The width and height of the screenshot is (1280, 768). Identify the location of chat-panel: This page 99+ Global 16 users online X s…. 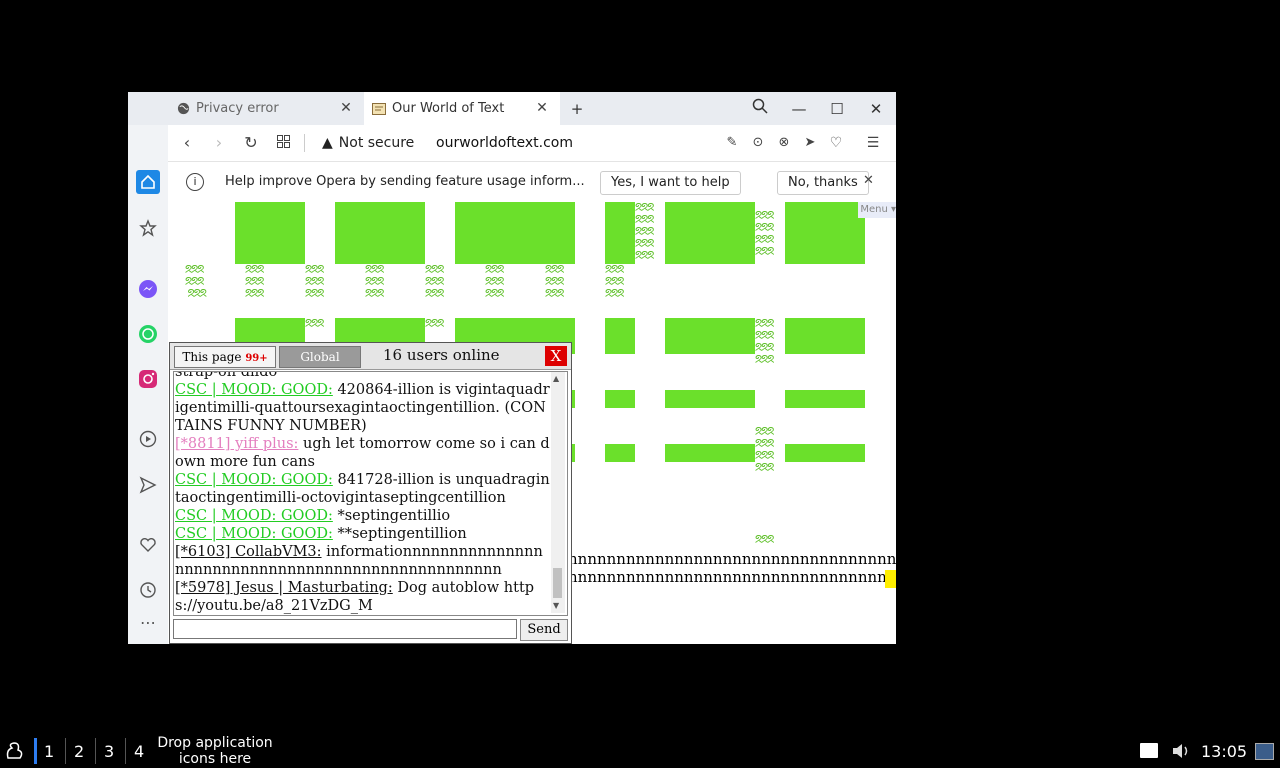
(370, 493).